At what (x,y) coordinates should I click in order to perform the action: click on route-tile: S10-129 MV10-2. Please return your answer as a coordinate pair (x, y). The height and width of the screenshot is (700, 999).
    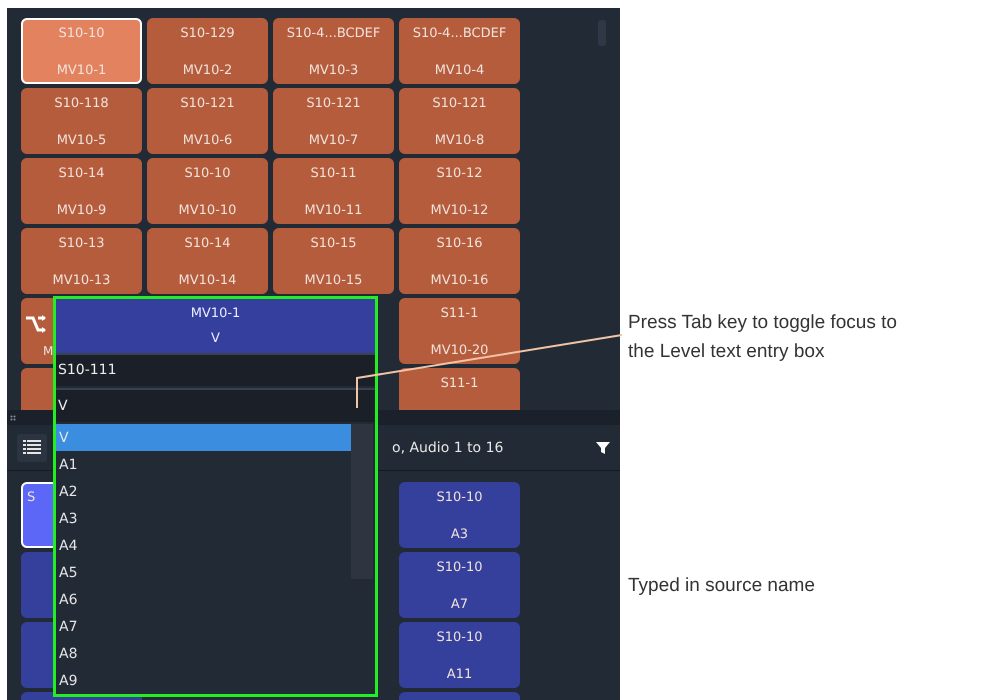
    Looking at the image, I should click on (207, 51).